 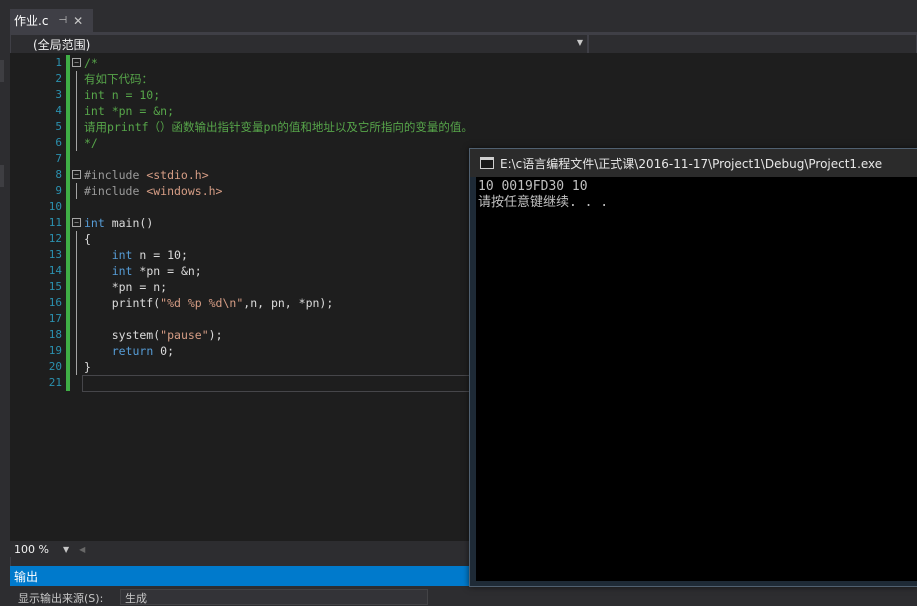 I want to click on change-tracking-bar, so click(x=68, y=223).